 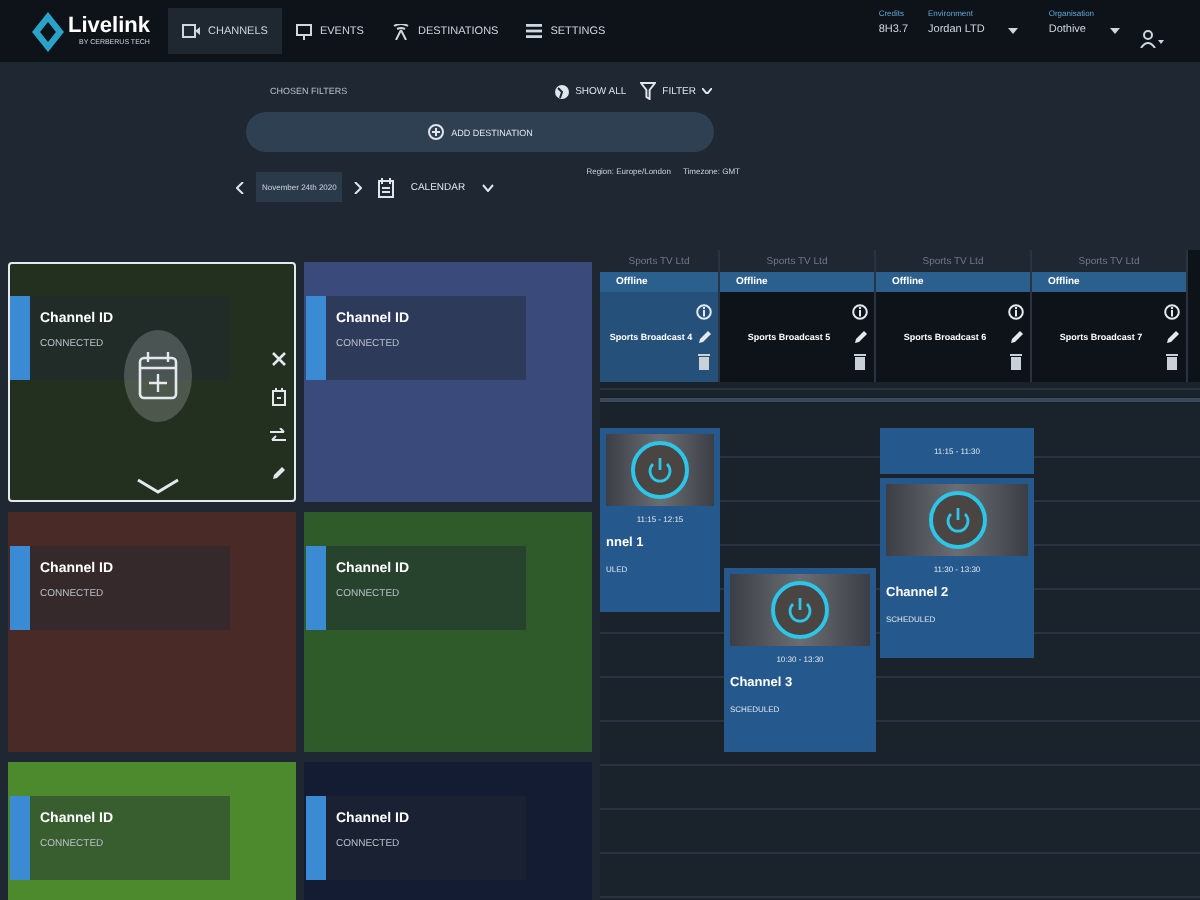 What do you see at coordinates (303, 31) in the screenshot?
I see `monitor-icon` at bounding box center [303, 31].